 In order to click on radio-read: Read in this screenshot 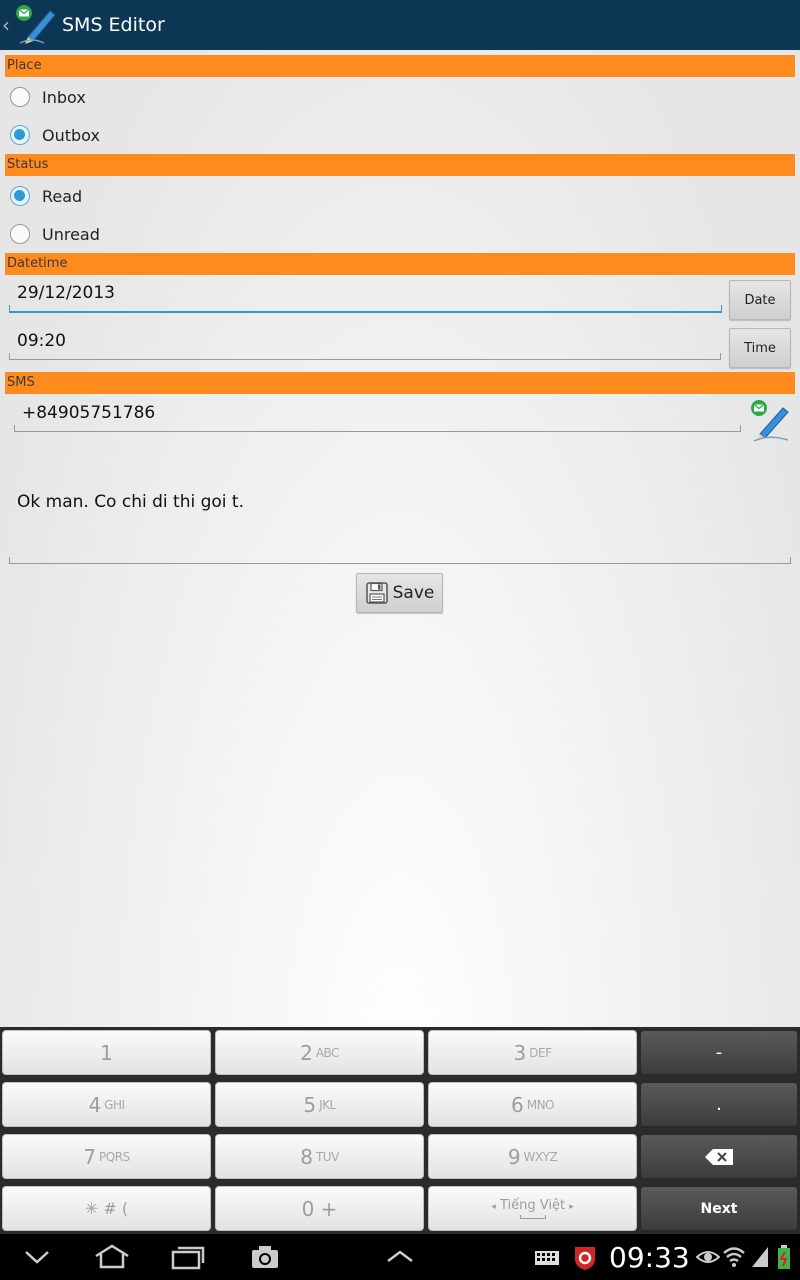, I will do `click(46, 196)`.